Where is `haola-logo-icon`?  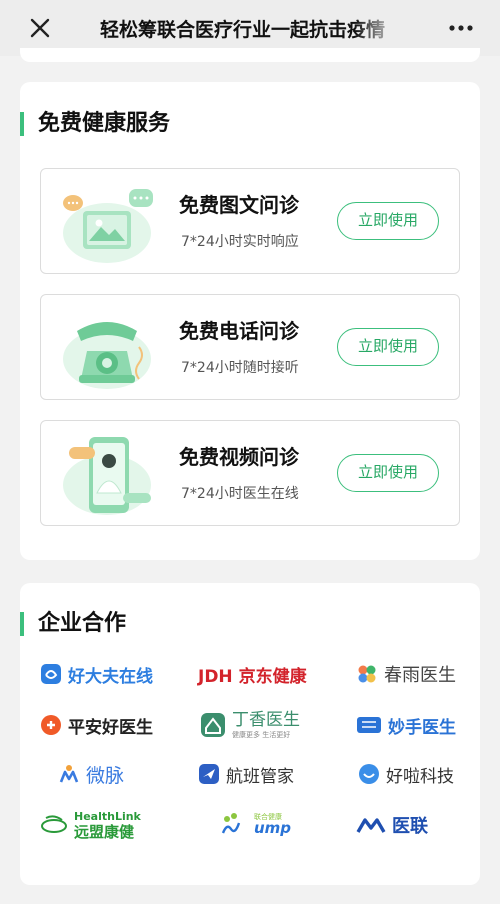
haola-logo-icon is located at coordinates (369, 774).